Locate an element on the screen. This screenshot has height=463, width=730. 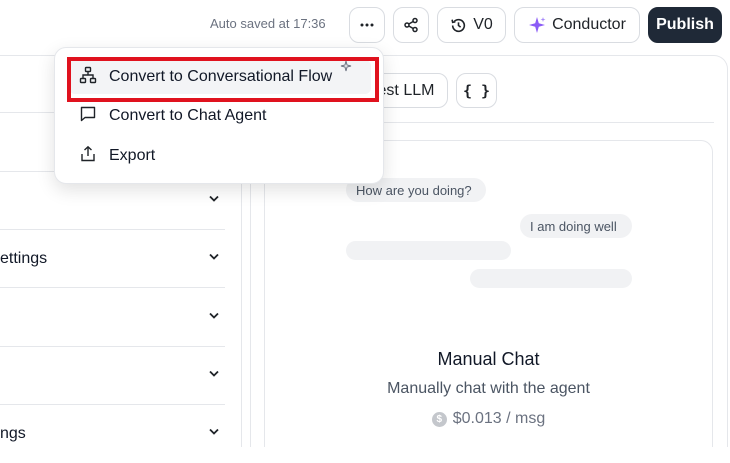
chat-bubble-icon is located at coordinates (88, 116).